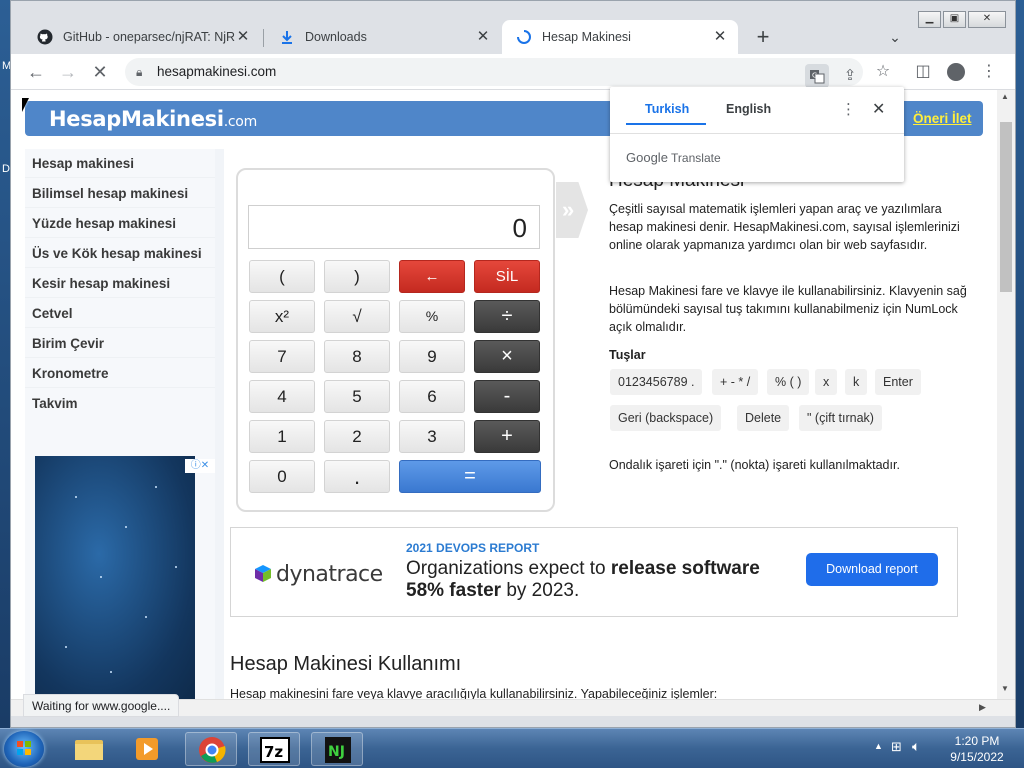 The image size is (1024, 768). Describe the element at coordinates (117, 253) in the screenshot. I see `sidebar-item-us-kok: Üs ve Kök hesap makinesi` at that location.